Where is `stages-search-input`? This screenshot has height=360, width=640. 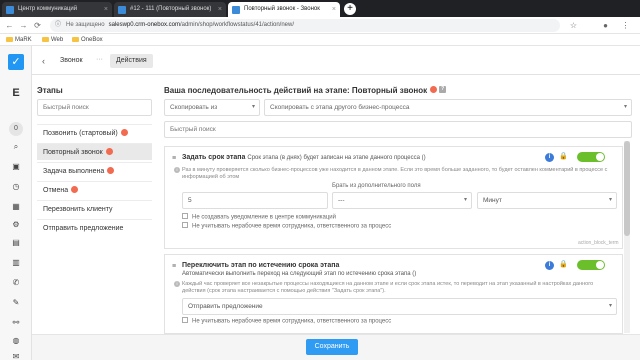 stages-search-input is located at coordinates (94, 107).